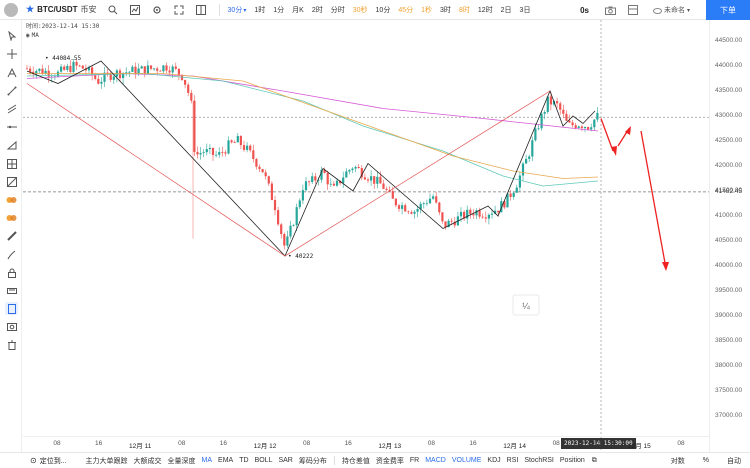  What do you see at coordinates (11, 126) in the screenshot?
I see `ray-icon` at bounding box center [11, 126].